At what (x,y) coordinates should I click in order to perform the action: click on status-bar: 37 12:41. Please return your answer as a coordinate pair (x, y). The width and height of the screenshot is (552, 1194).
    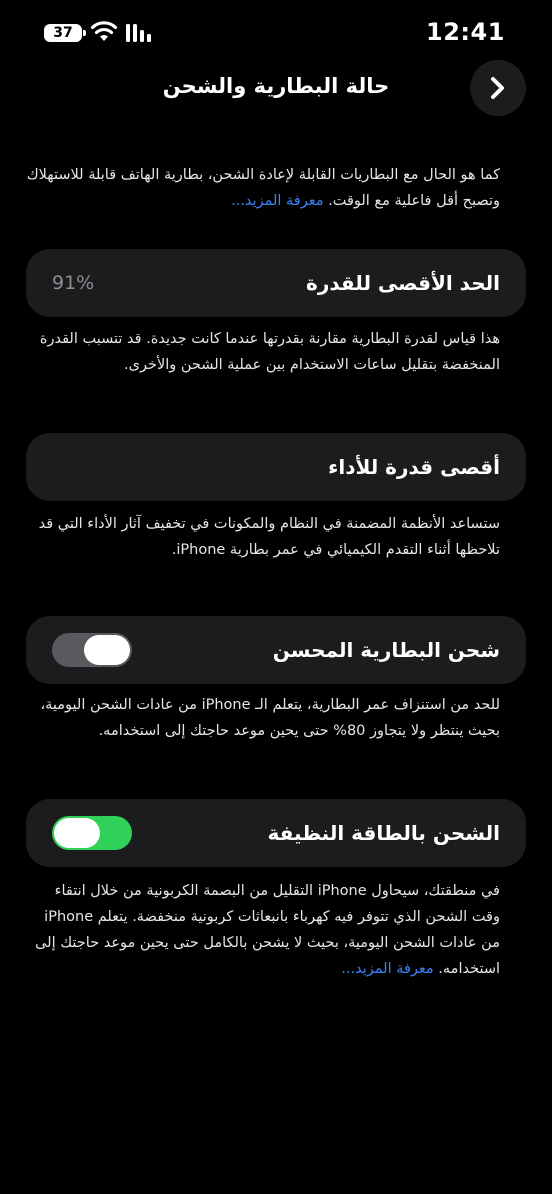
    Looking at the image, I should click on (276, 33).